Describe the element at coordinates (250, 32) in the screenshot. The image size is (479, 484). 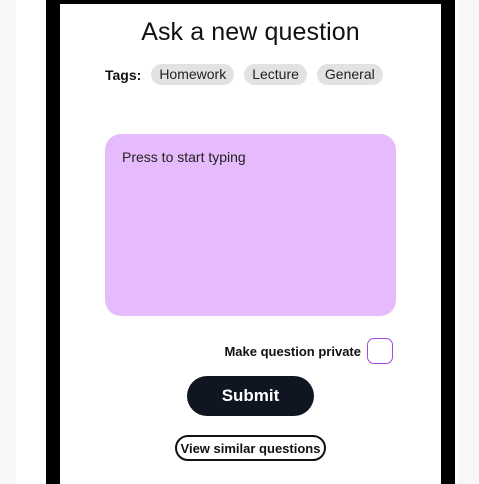
I see `page-title: Ask a new question` at that location.